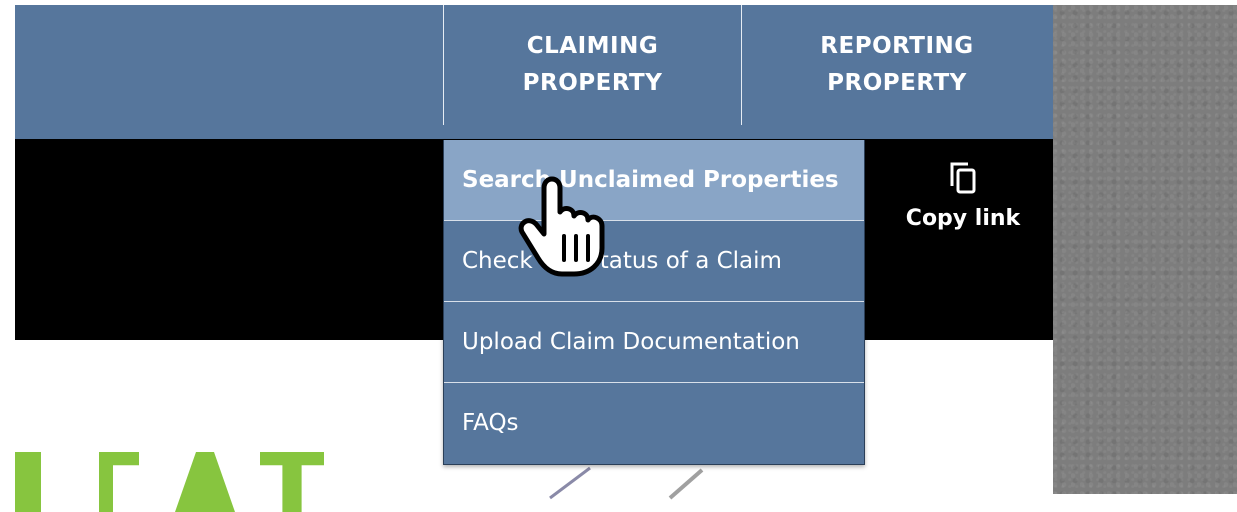 The width and height of the screenshot is (1237, 512). Describe the element at coordinates (963, 178) in the screenshot. I see `copy-icon` at that location.